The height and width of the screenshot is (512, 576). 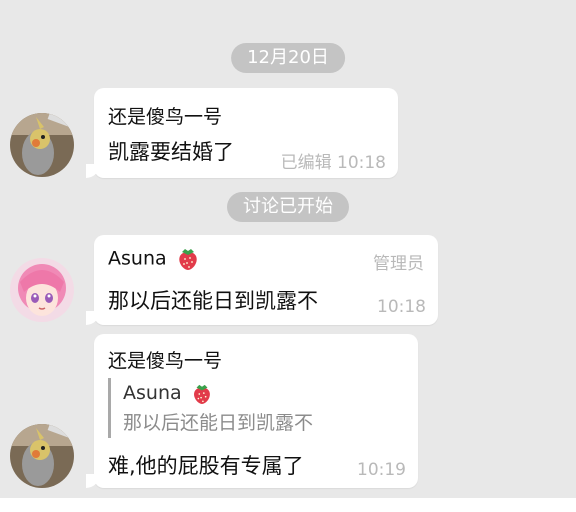 What do you see at coordinates (171, 152) in the screenshot?
I see `message-text: 凯露要结婚了` at bounding box center [171, 152].